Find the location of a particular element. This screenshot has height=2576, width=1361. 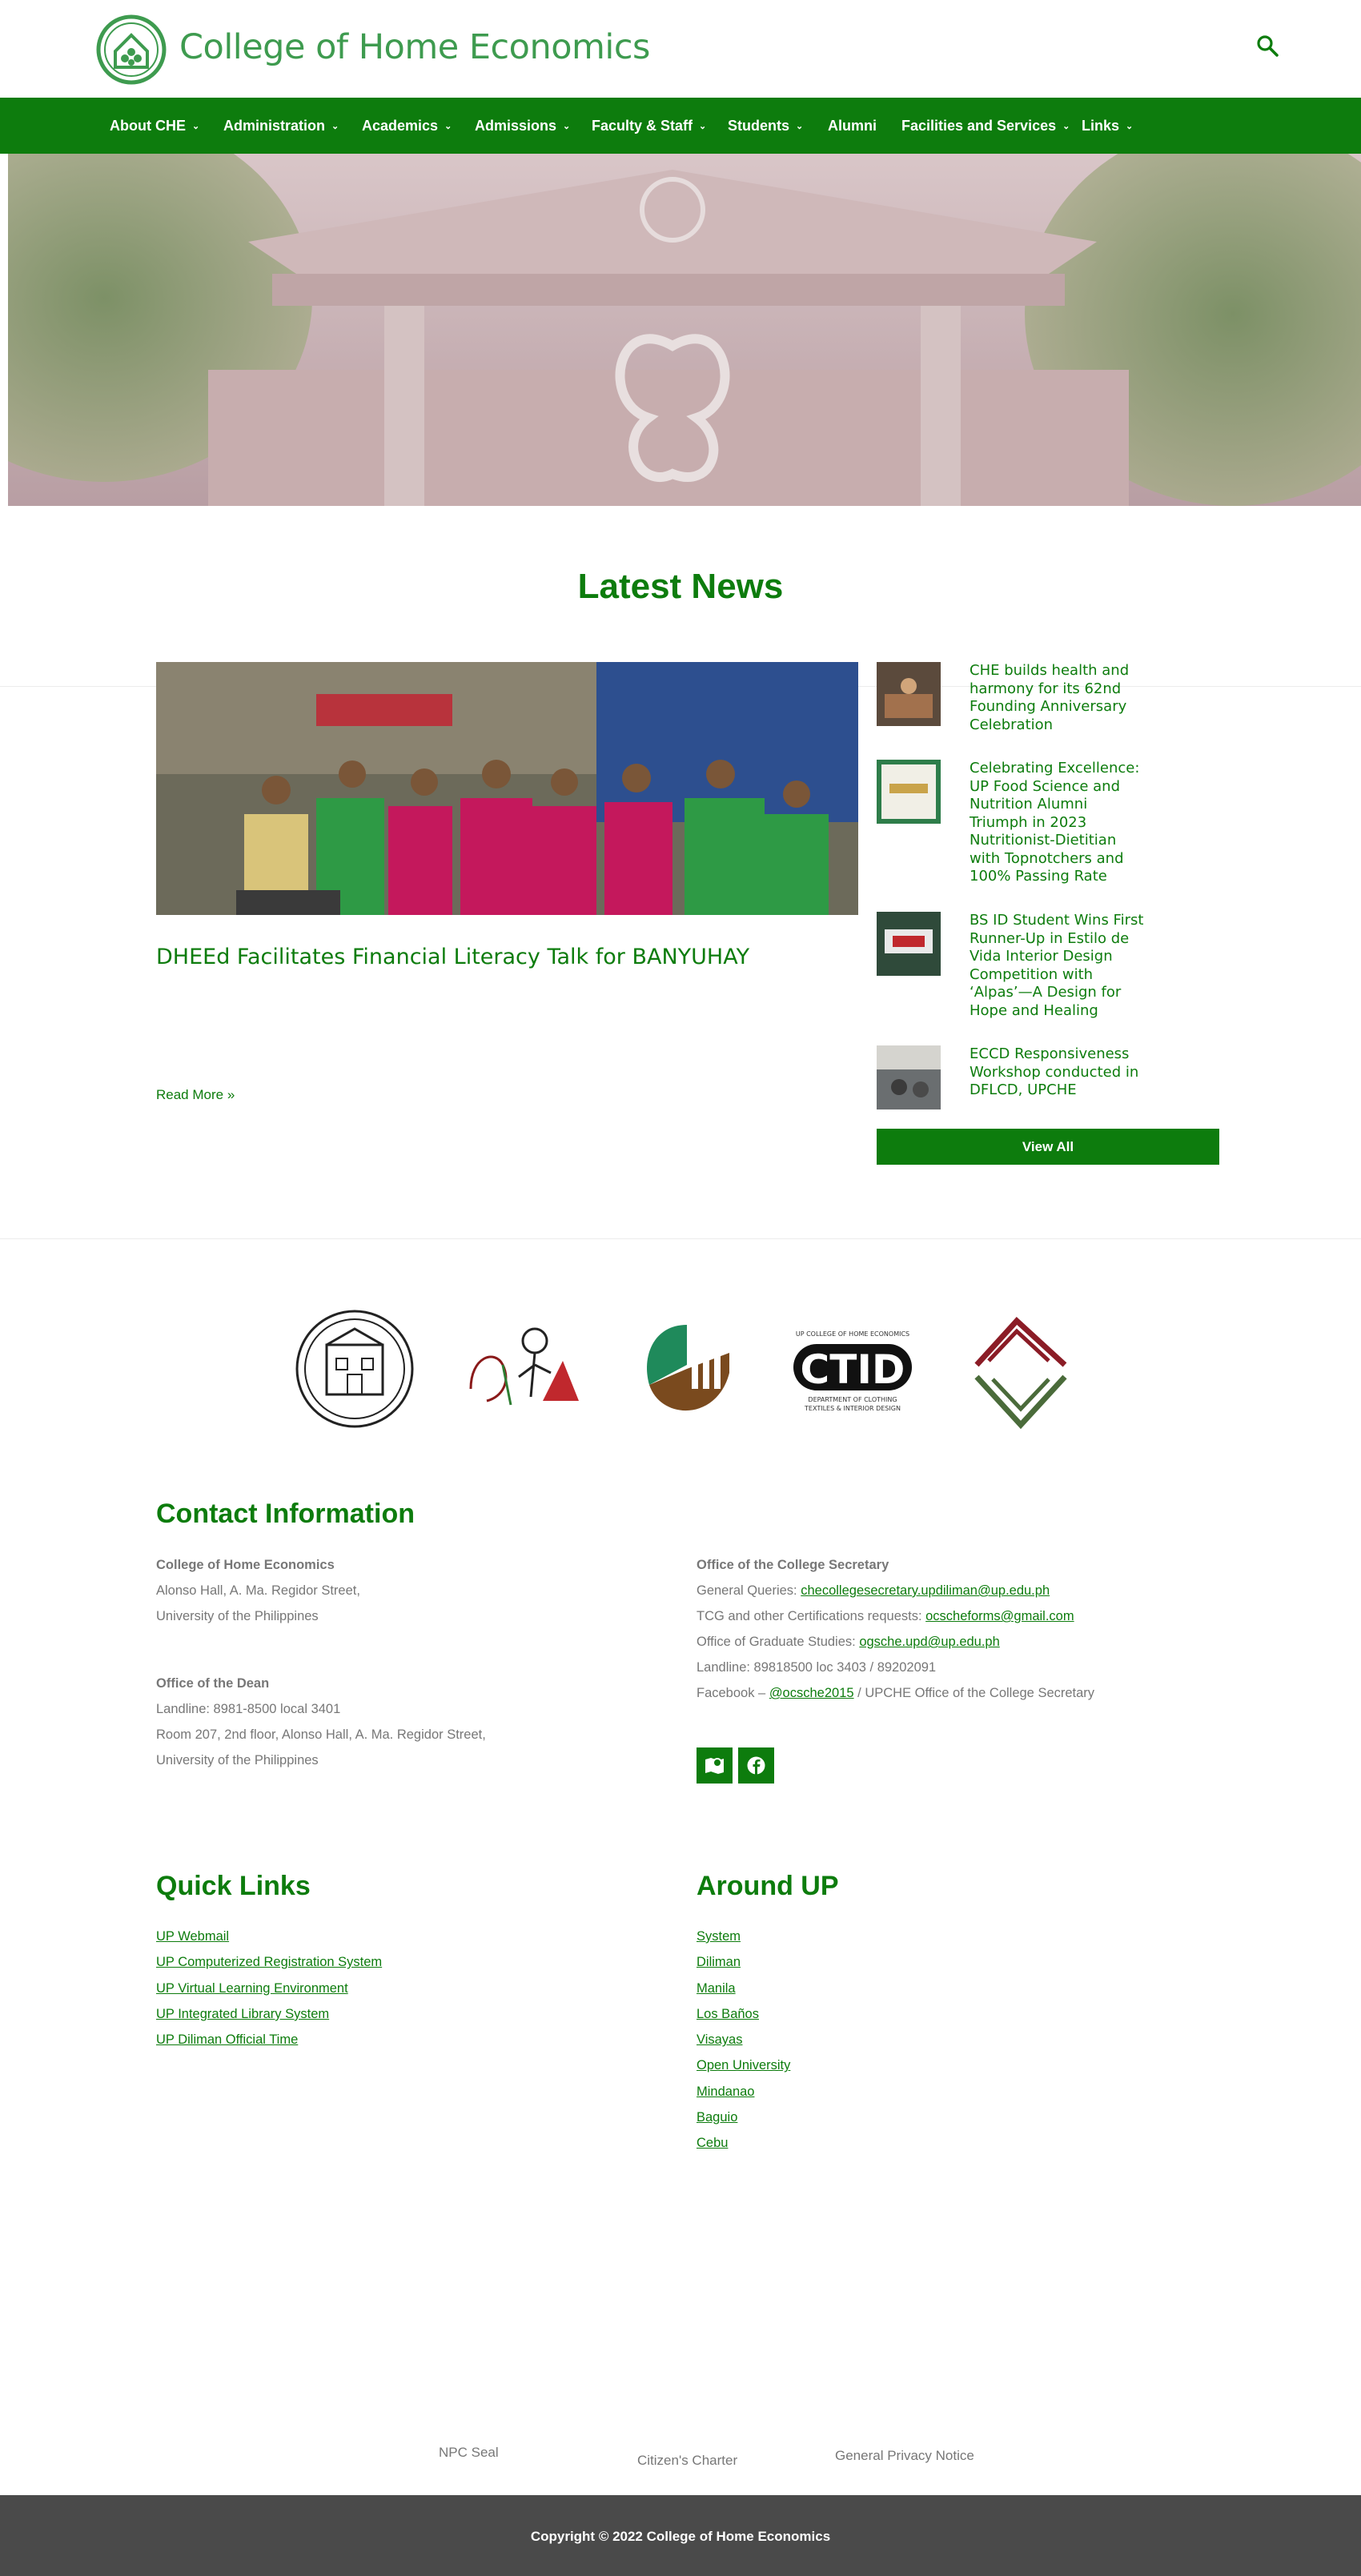

ctid-wordmark: CTID is located at coordinates (853, 1370).